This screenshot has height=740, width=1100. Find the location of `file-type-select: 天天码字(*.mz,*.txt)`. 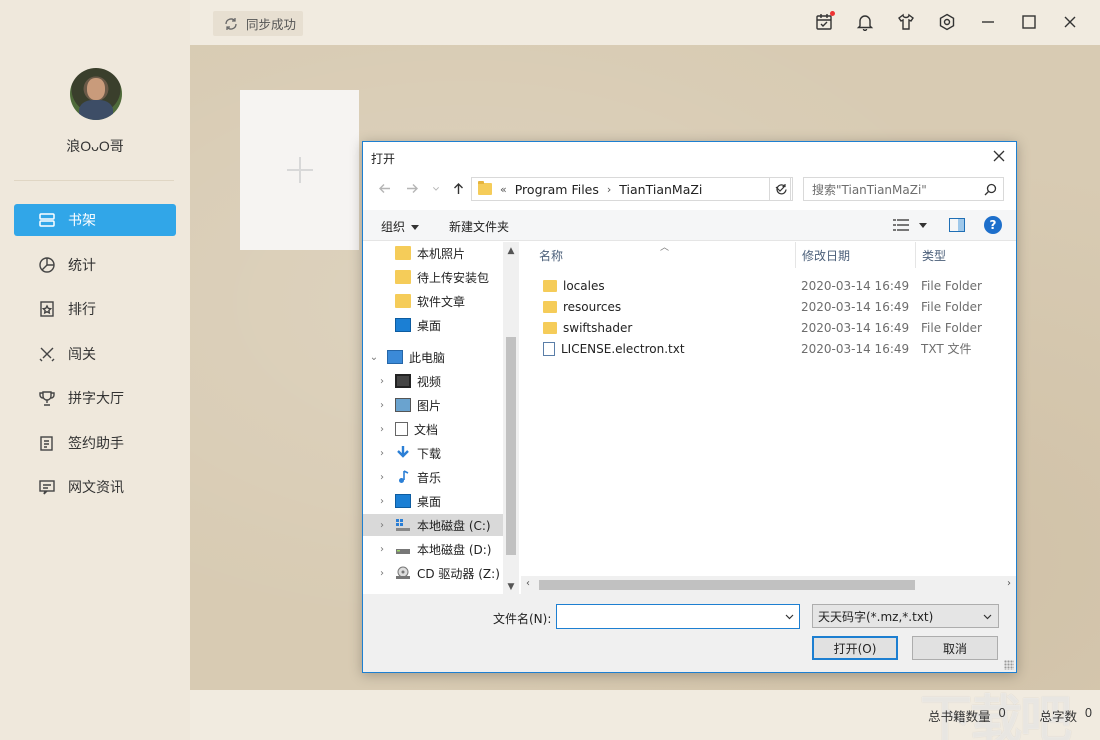

file-type-select: 天天码字(*.mz,*.txt) is located at coordinates (905, 616).